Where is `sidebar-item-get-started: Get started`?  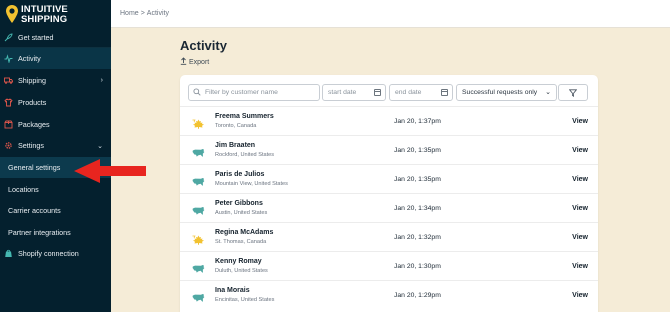 sidebar-item-get-started: Get started is located at coordinates (55, 37).